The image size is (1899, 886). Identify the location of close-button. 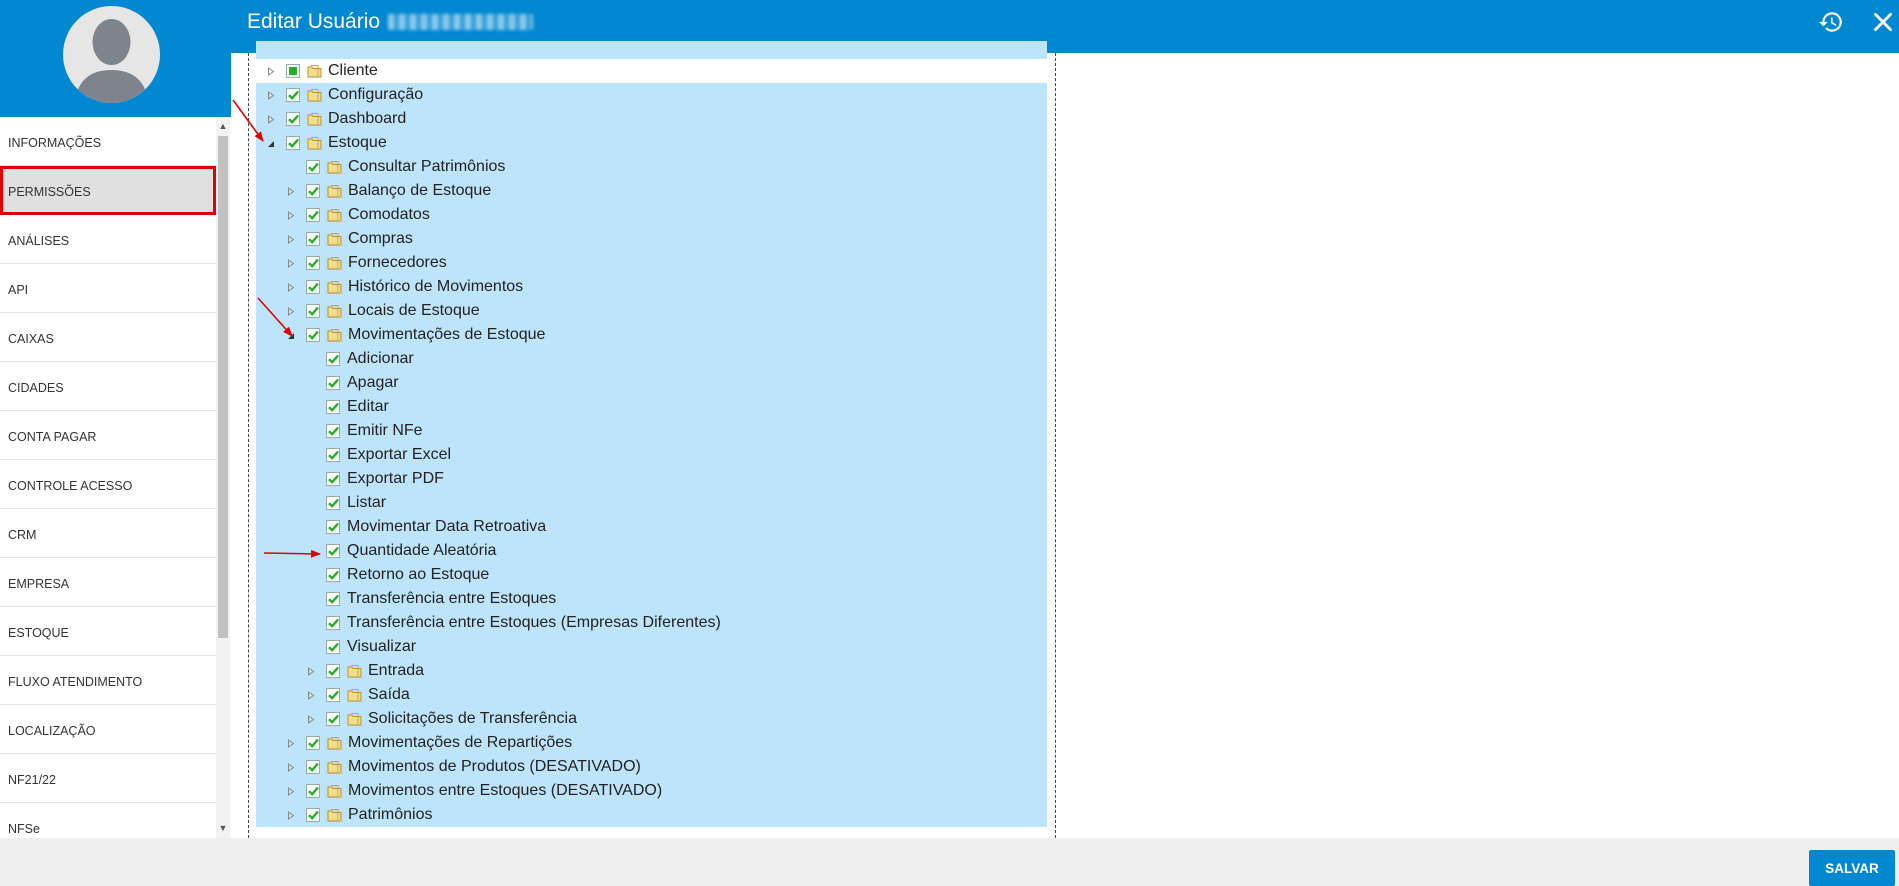
(1883, 22).